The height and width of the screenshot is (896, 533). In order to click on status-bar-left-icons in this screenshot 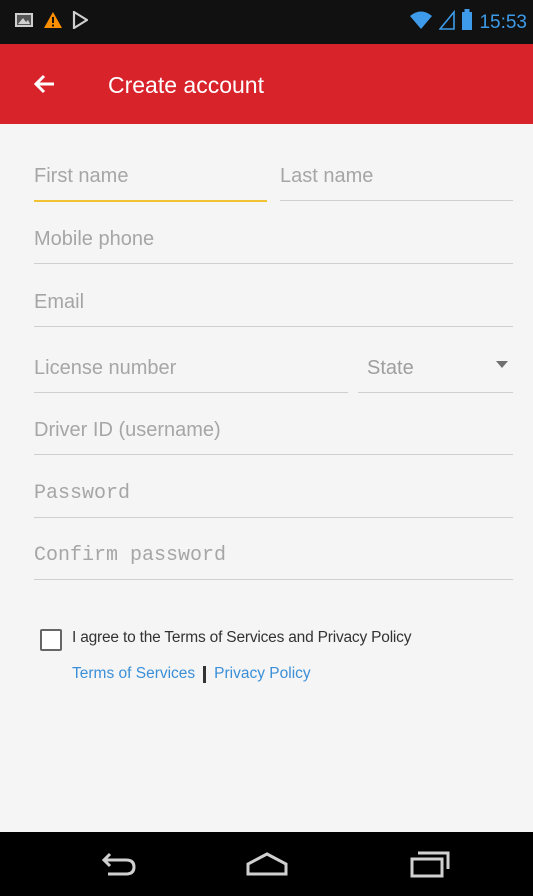, I will do `click(52, 22)`.